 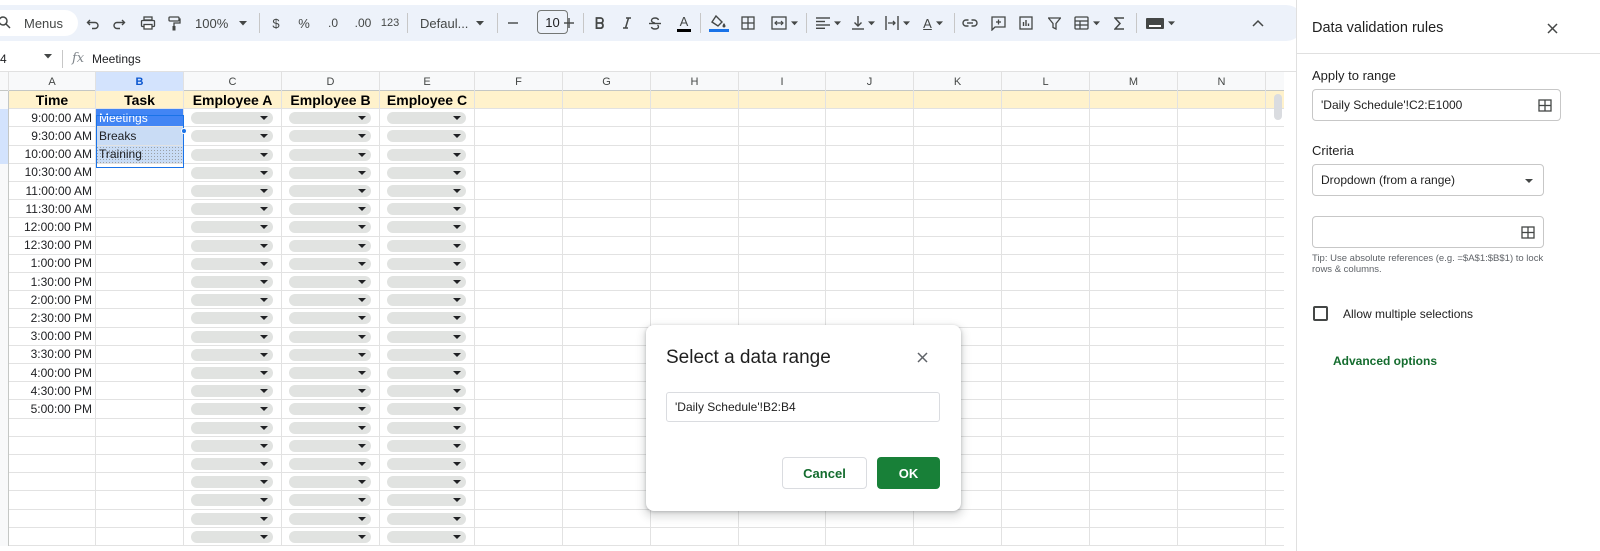 I want to click on zoom-select: 100%, so click(x=222, y=23).